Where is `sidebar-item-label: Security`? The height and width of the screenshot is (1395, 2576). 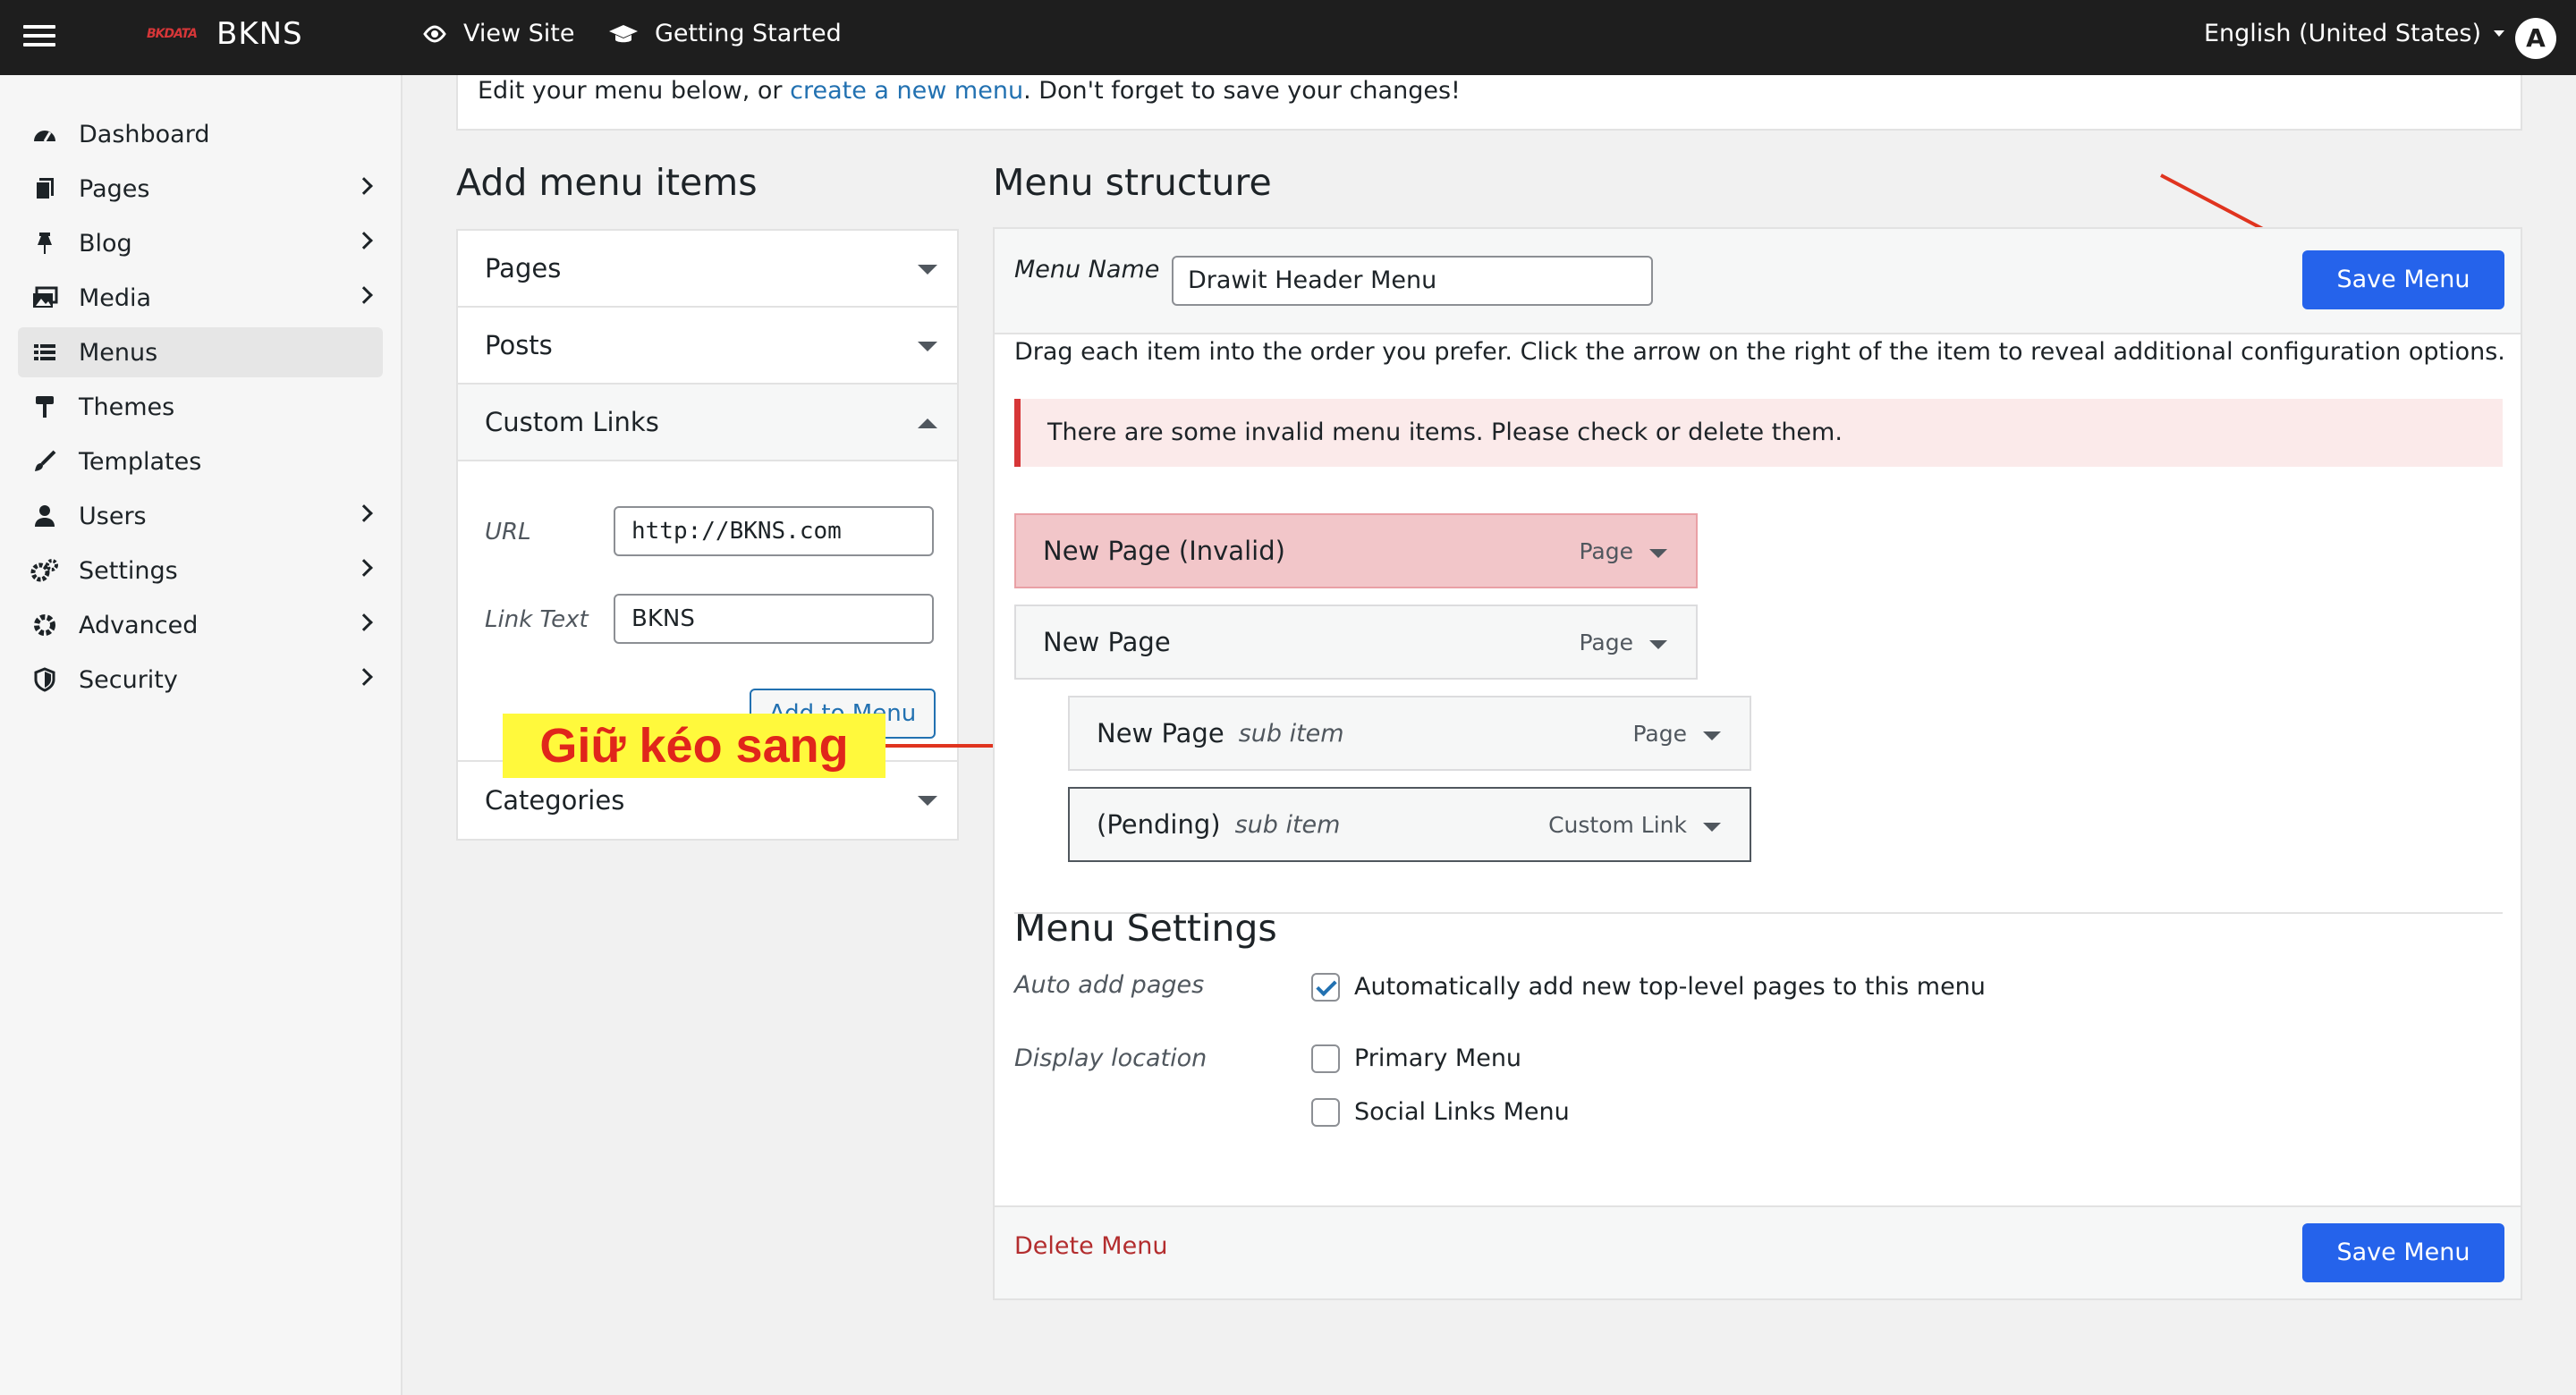
sidebar-item-label: Security is located at coordinates (128, 679).